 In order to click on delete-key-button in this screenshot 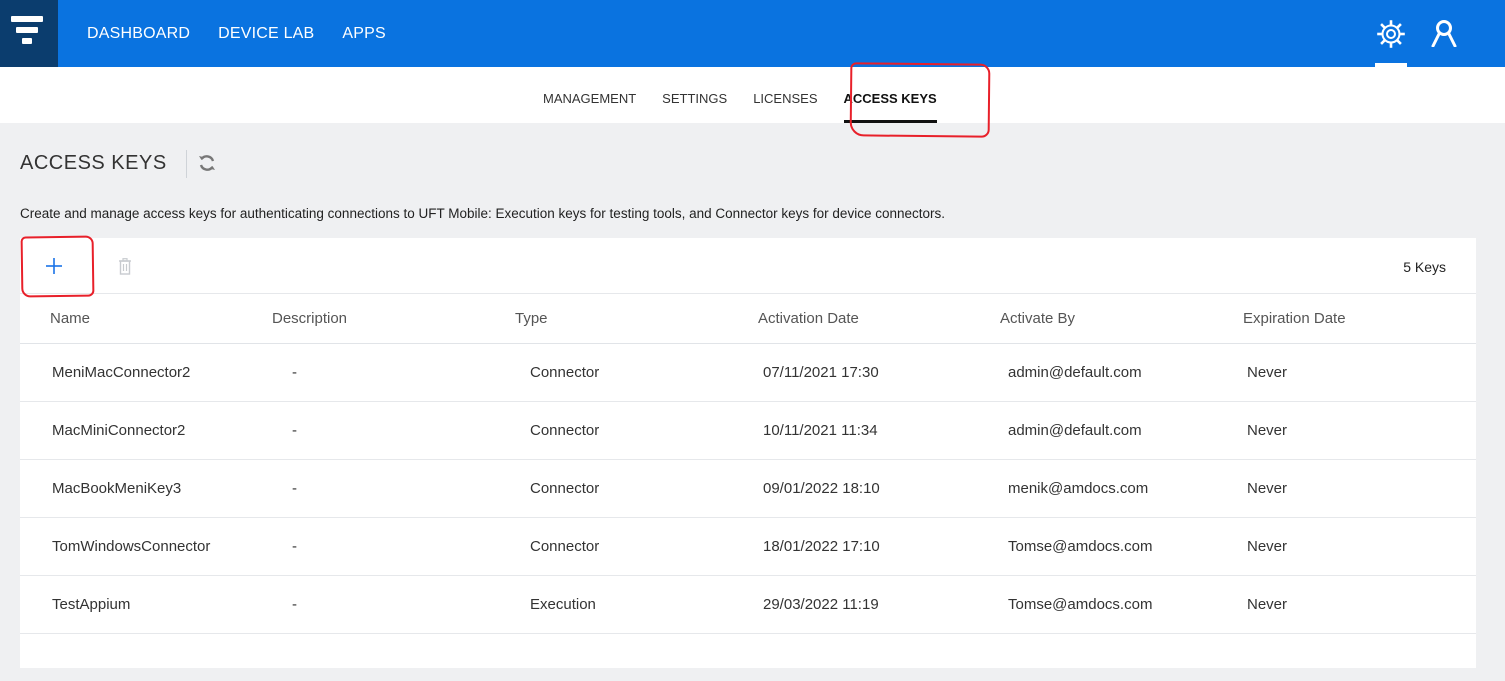, I will do `click(125, 269)`.